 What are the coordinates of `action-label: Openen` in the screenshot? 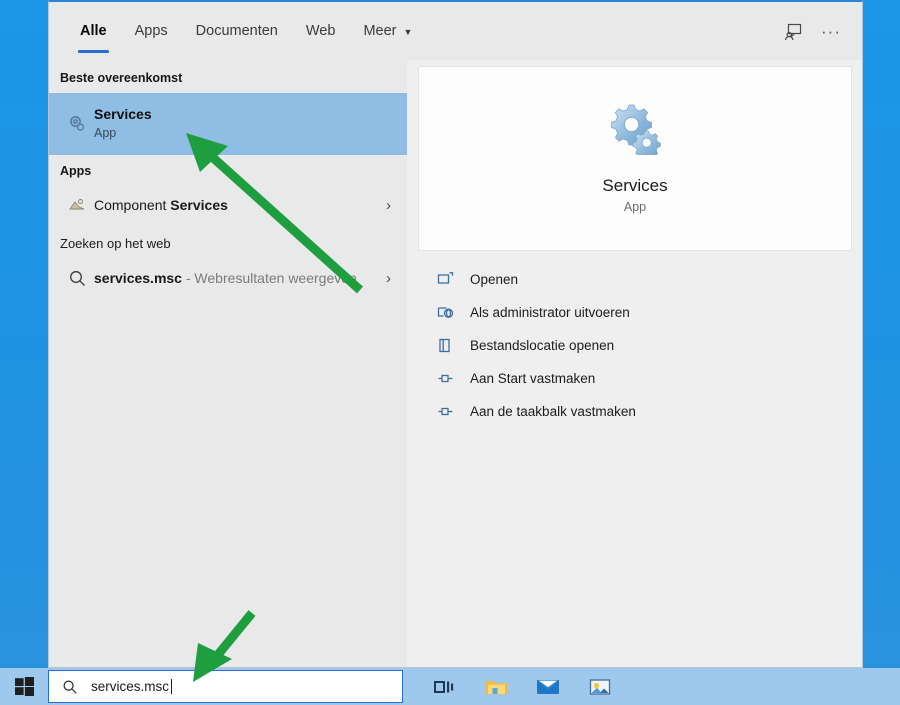 It's located at (494, 279).